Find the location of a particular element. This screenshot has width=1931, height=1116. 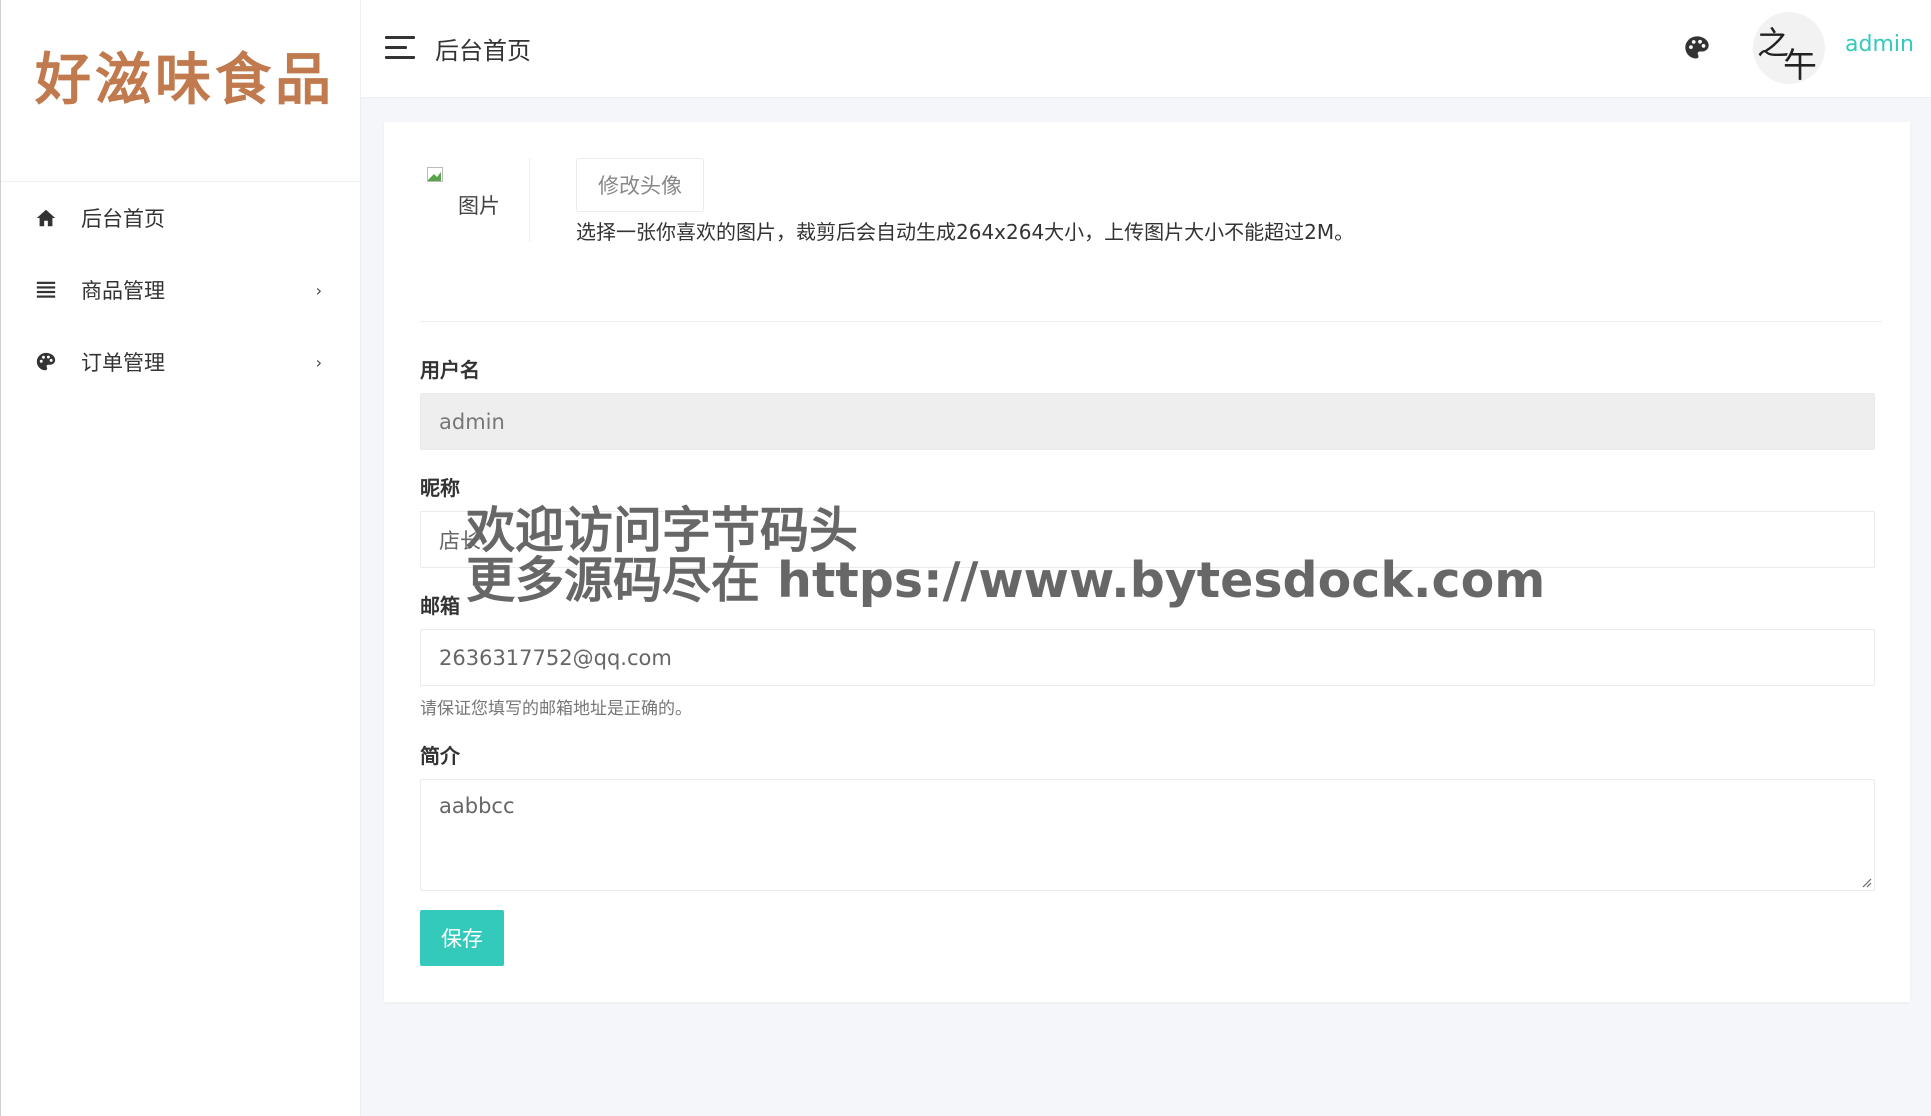

sidebar-nav: 后台首页 商品管理 › 订单管理 › is located at coordinates (180, 290).